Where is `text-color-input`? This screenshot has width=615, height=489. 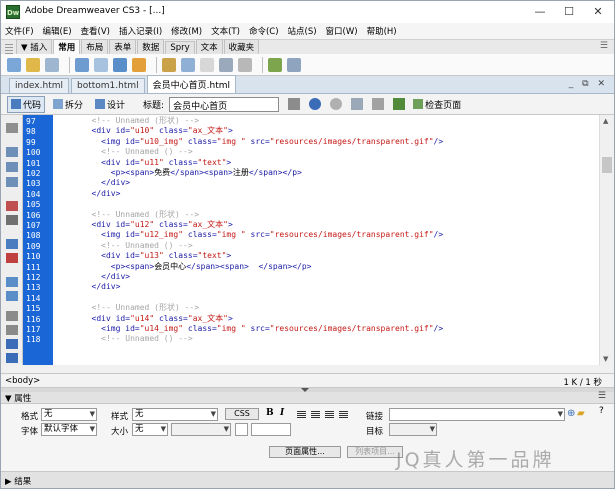
text-color-input is located at coordinates (271, 429).